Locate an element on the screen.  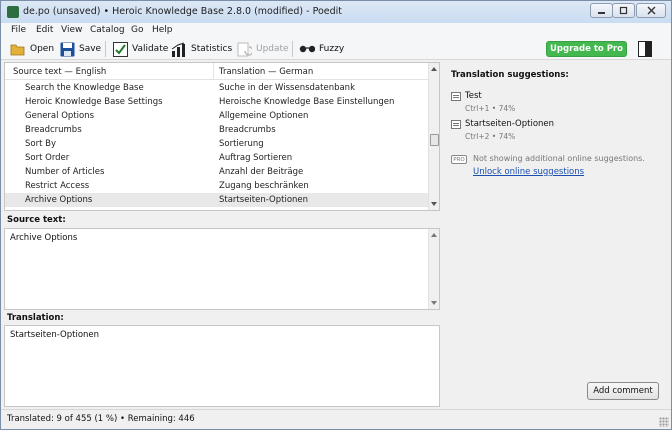
row-source: Heroic Knowledge Base Settings is located at coordinates (94, 102).